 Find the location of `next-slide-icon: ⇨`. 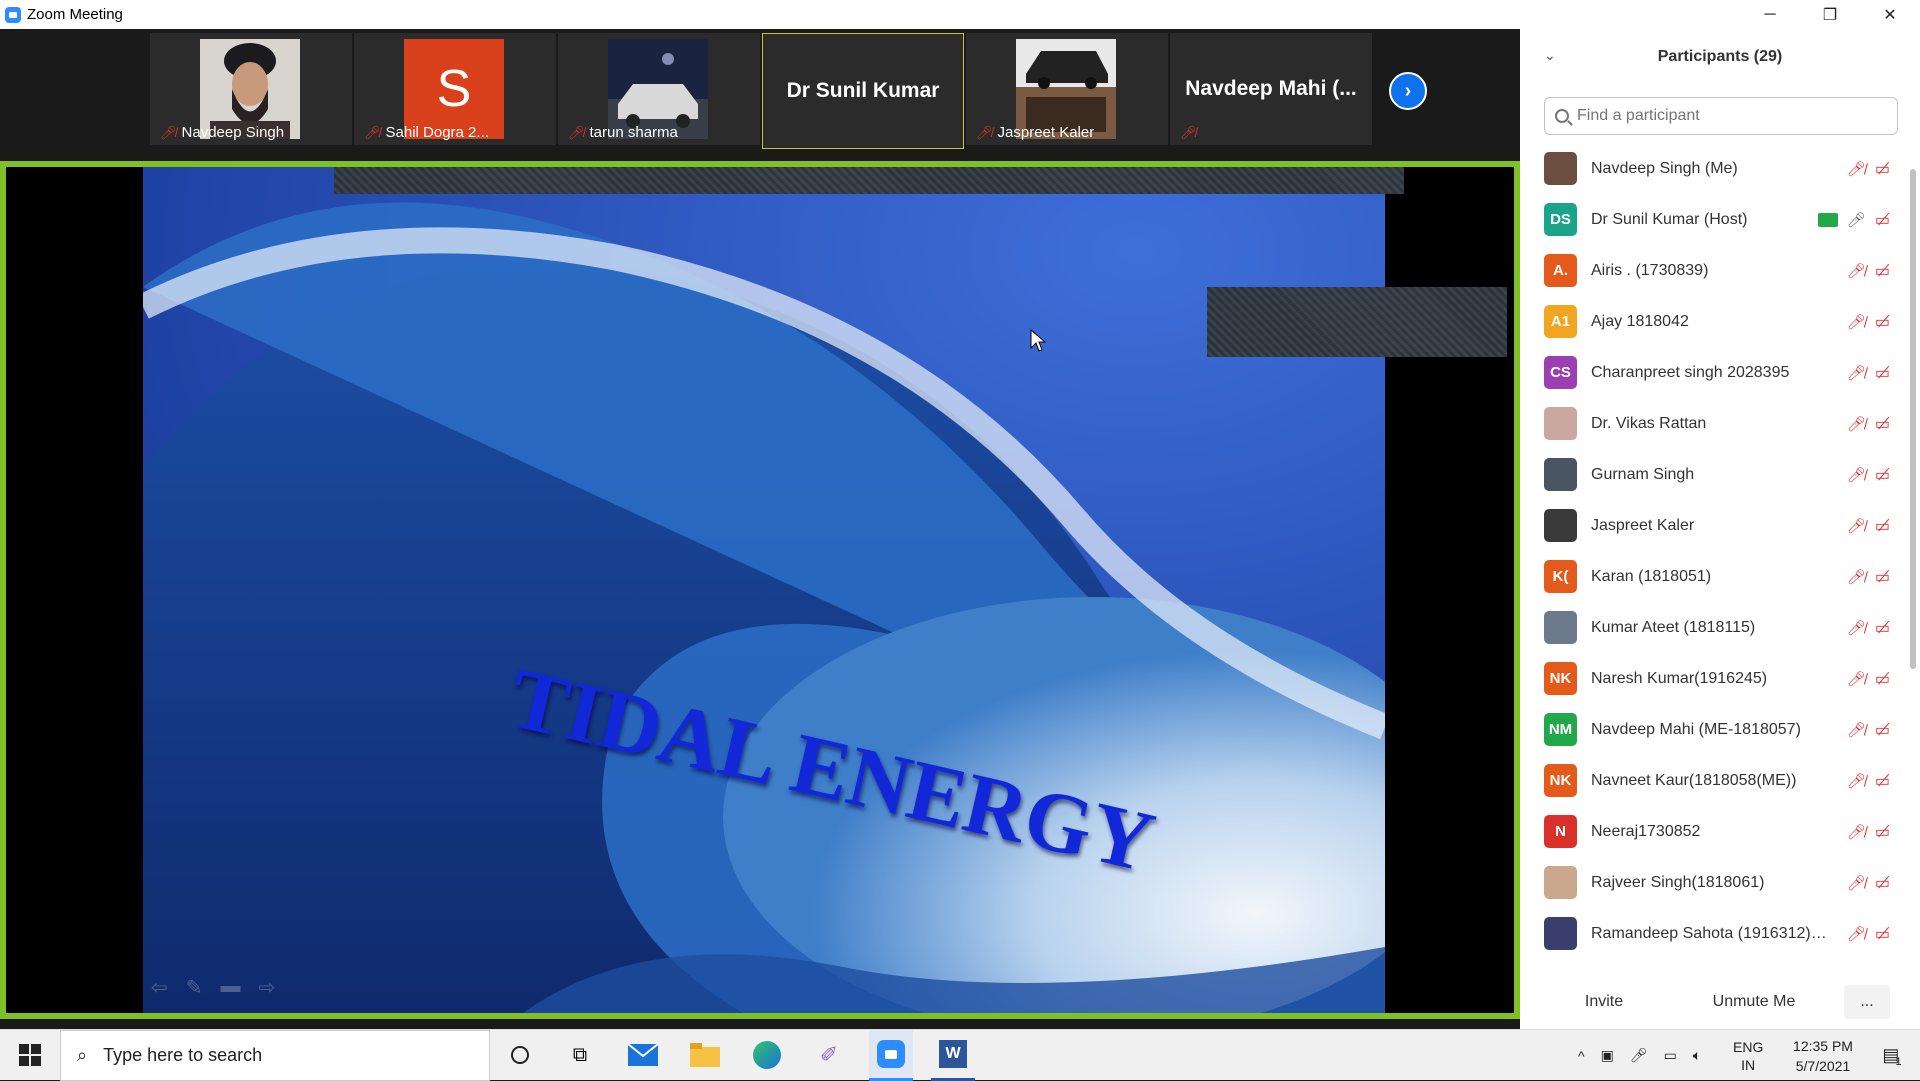

next-slide-icon: ⇨ is located at coordinates (267, 987).